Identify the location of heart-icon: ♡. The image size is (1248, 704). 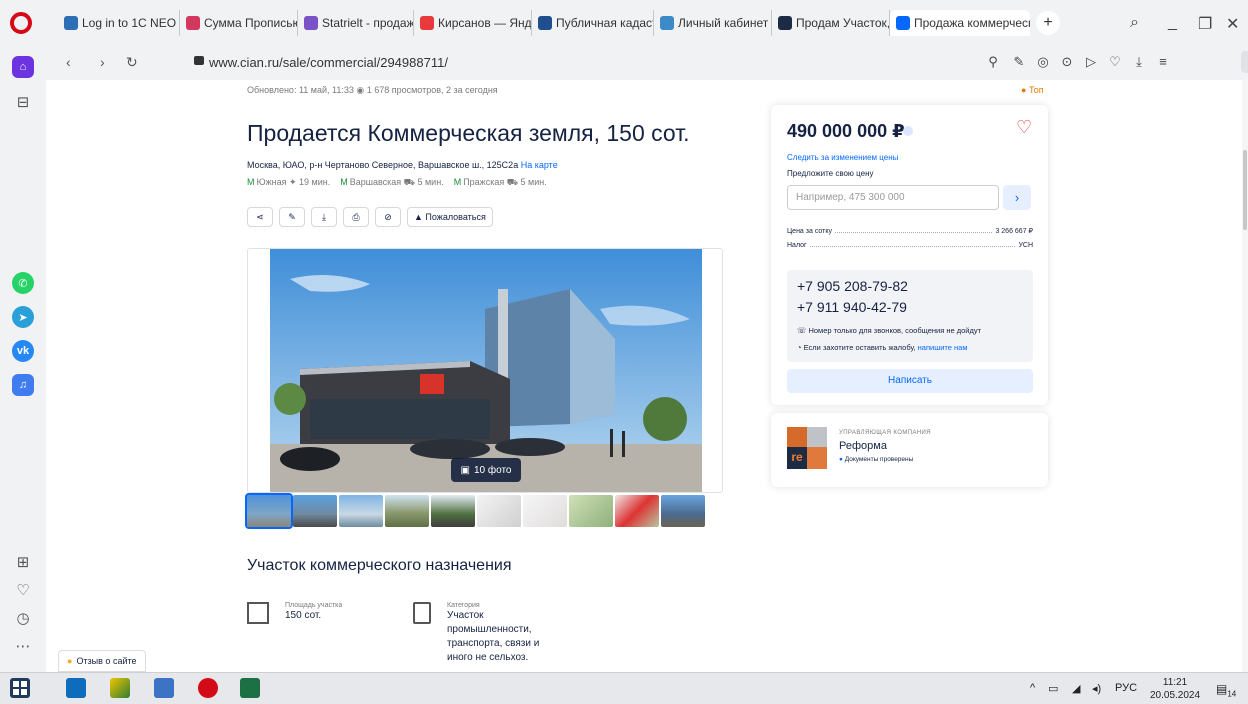
(1115, 62).